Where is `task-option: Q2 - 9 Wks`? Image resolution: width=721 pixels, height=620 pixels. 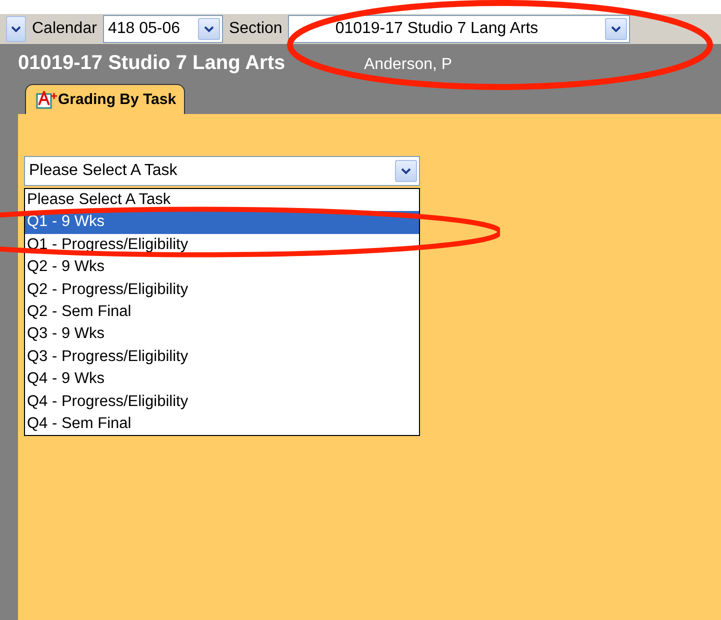
task-option: Q2 - 9 Wks is located at coordinates (222, 267).